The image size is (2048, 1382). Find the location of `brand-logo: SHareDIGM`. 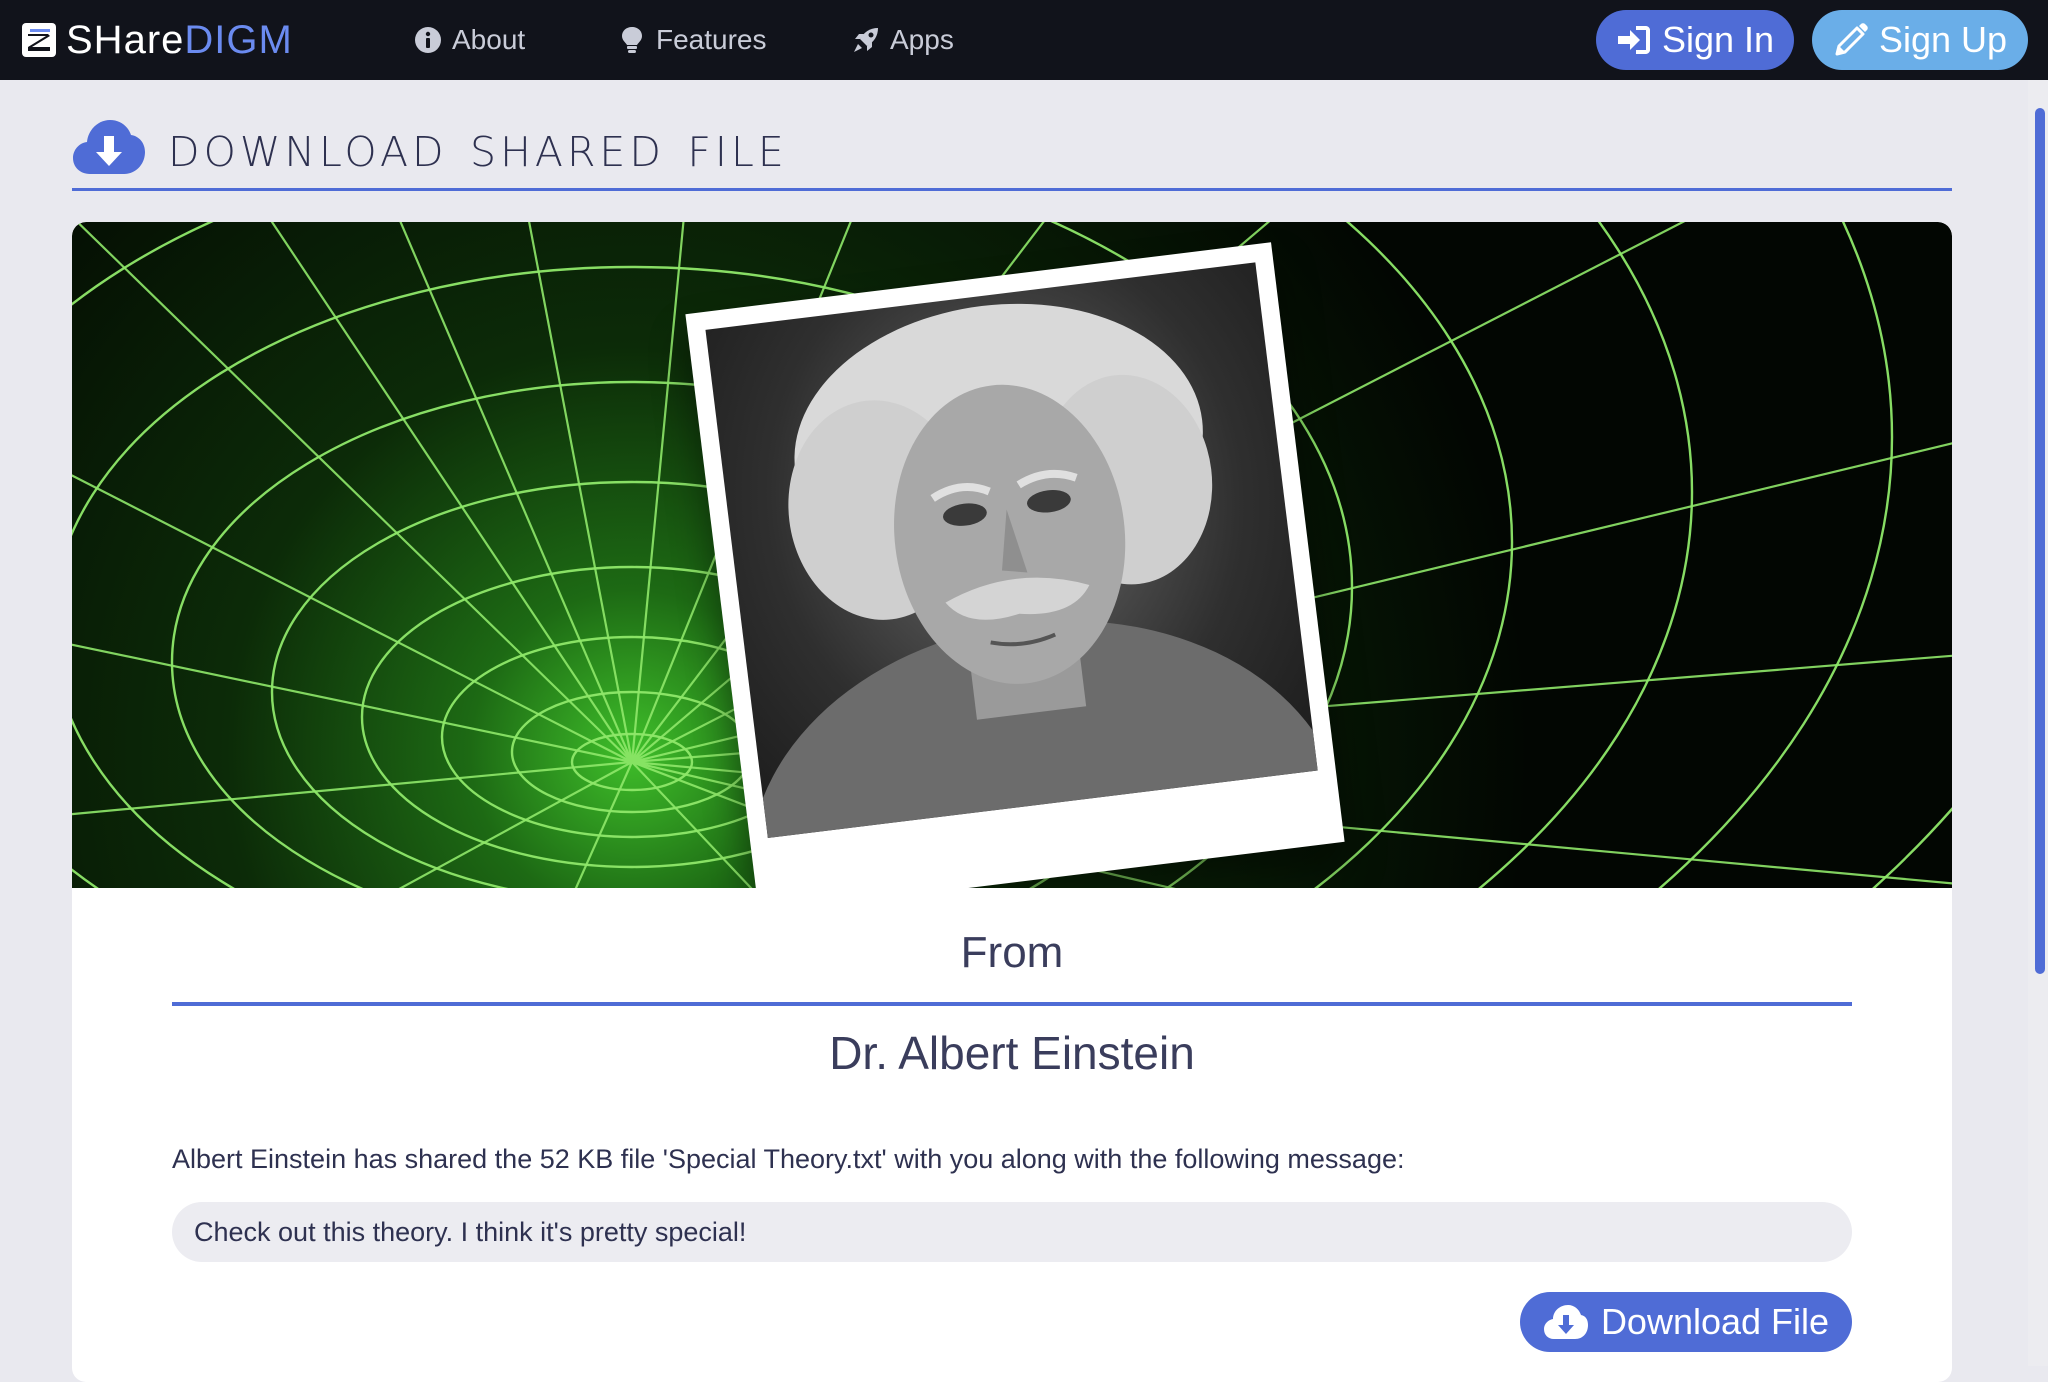

brand-logo: SHareDIGM is located at coordinates (157, 40).